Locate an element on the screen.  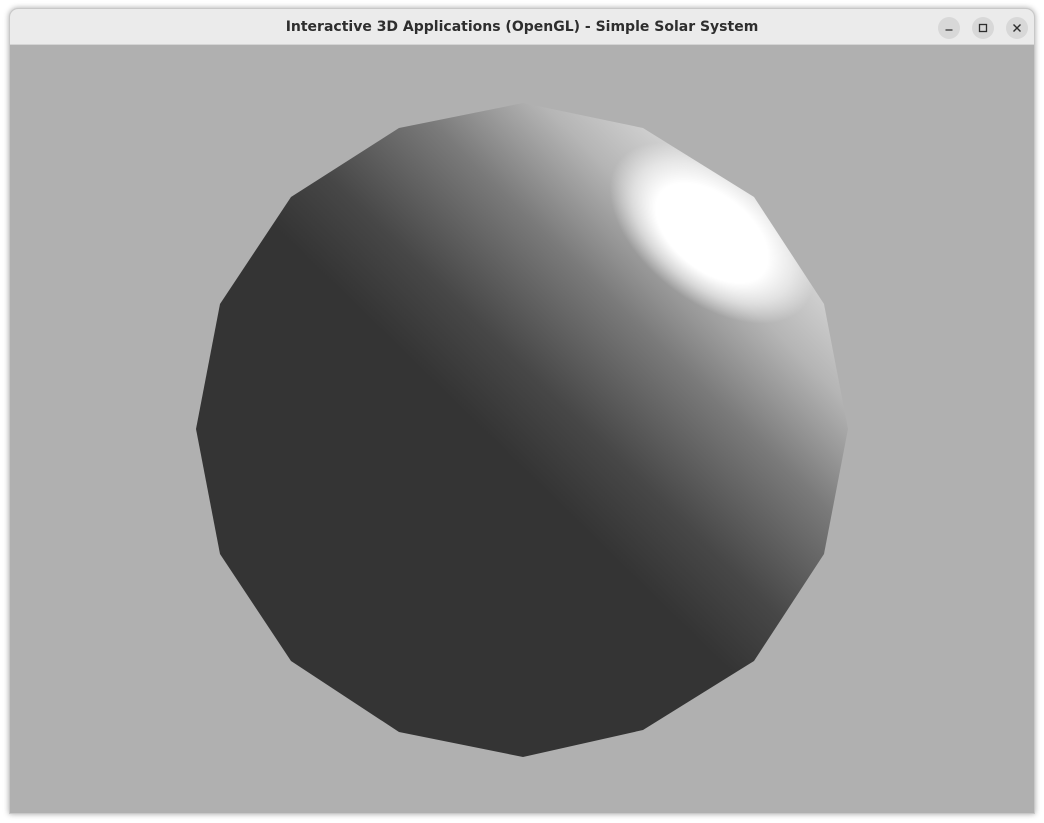
maximize-icon is located at coordinates (983, 28).